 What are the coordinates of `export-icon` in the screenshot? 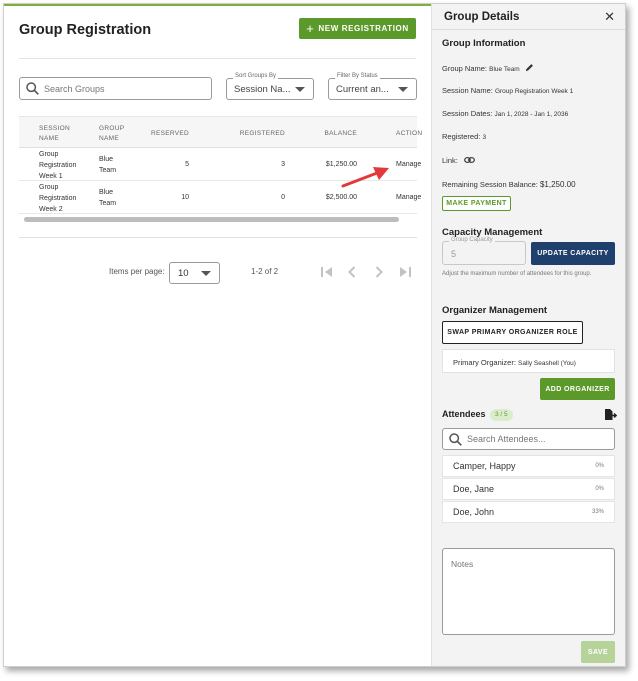 It's located at (610, 414).